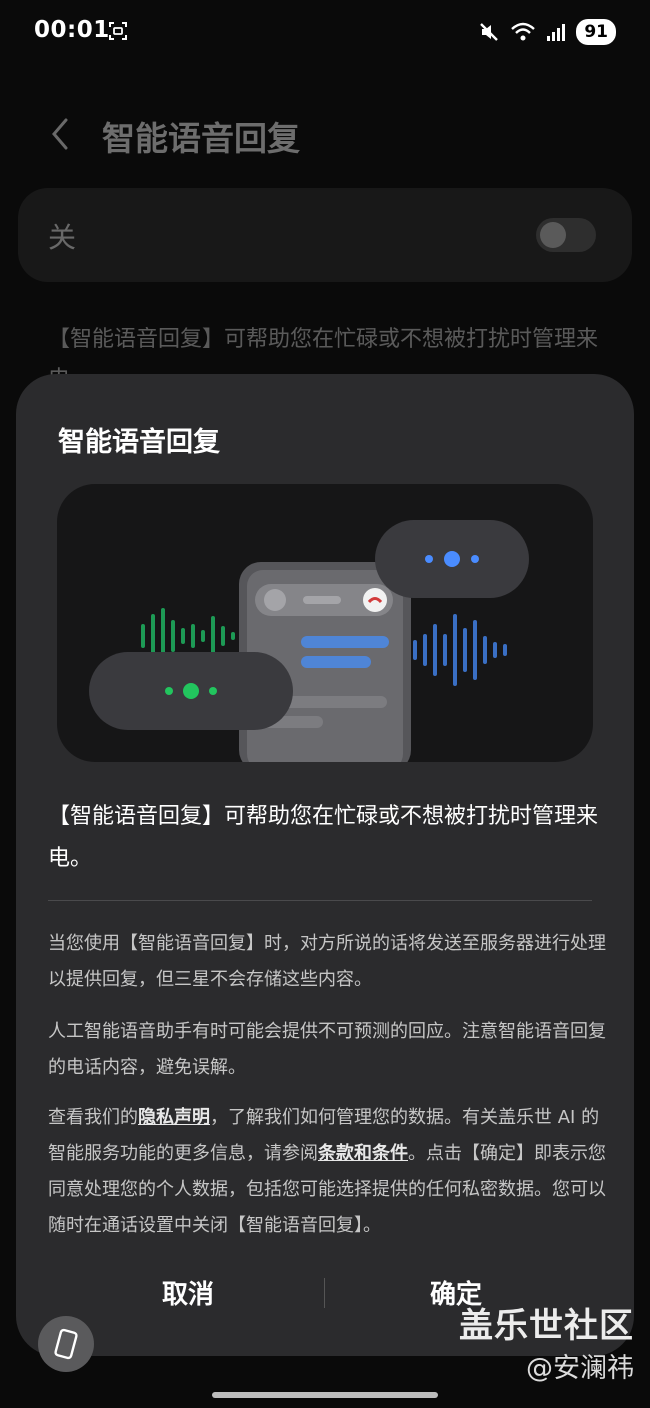 The height and width of the screenshot is (1408, 650). Describe the element at coordinates (363, 1153) in the screenshot. I see `terms-link: 条款和条件` at that location.